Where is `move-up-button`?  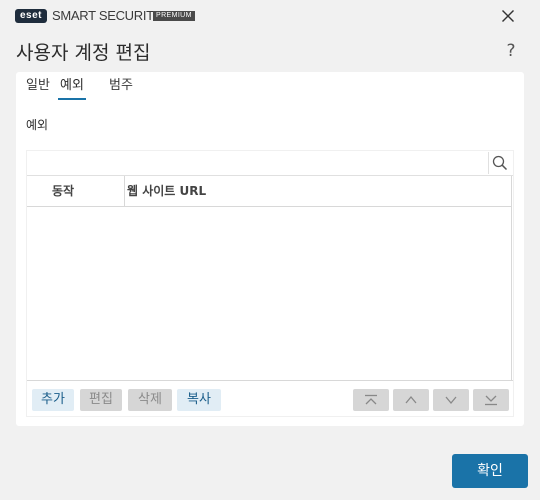 move-up-button is located at coordinates (411, 400).